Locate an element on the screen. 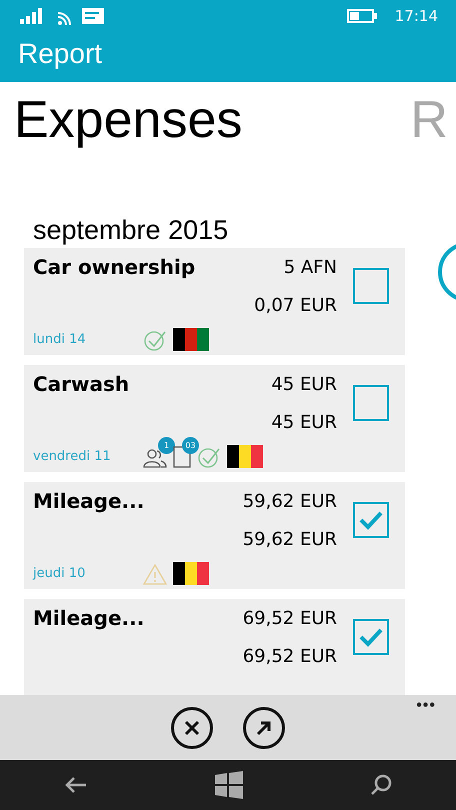 The width and height of the screenshot is (456, 810). expense-date: vendredi 11 is located at coordinates (72, 456).